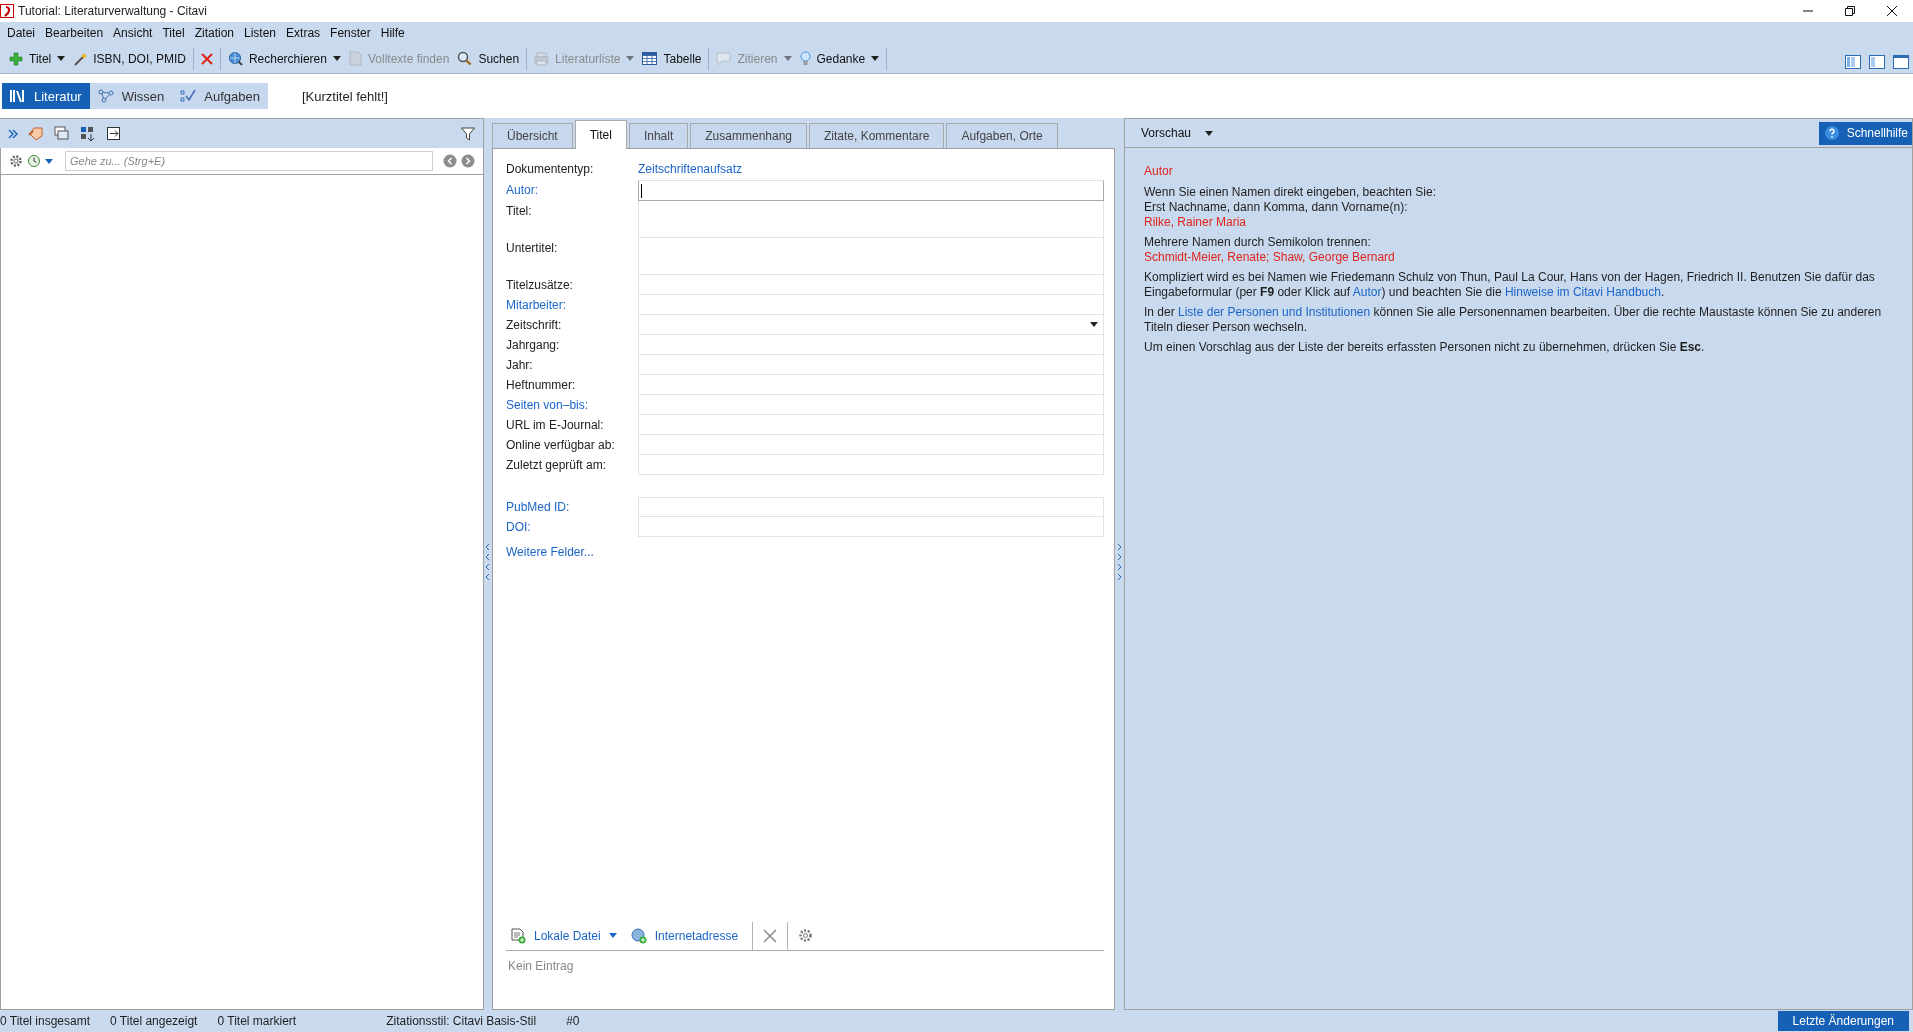  What do you see at coordinates (748, 135) in the screenshot?
I see `tab: Zusammenhang` at bounding box center [748, 135].